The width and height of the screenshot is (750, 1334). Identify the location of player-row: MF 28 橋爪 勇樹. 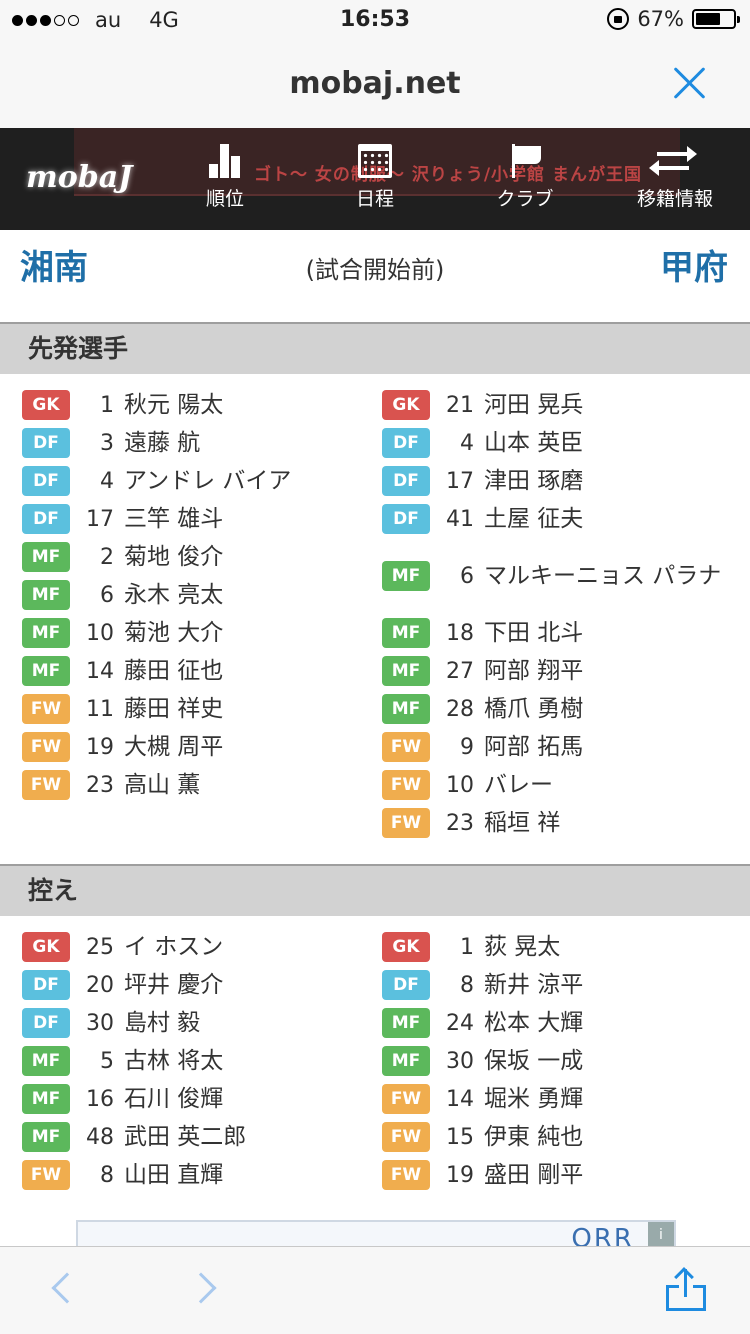
(562, 709).